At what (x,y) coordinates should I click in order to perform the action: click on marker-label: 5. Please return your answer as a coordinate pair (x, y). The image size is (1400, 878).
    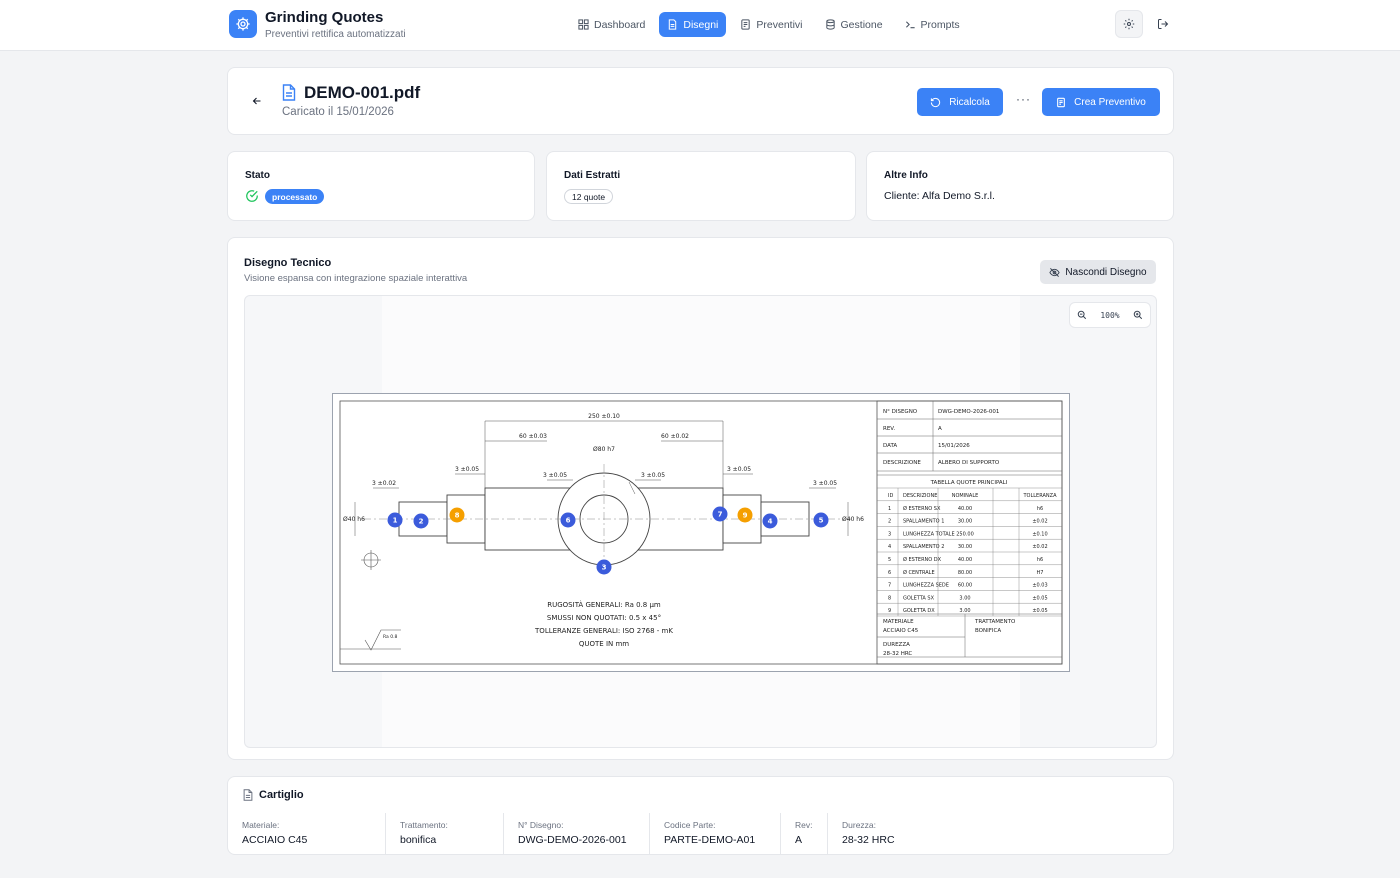
    Looking at the image, I should click on (821, 521).